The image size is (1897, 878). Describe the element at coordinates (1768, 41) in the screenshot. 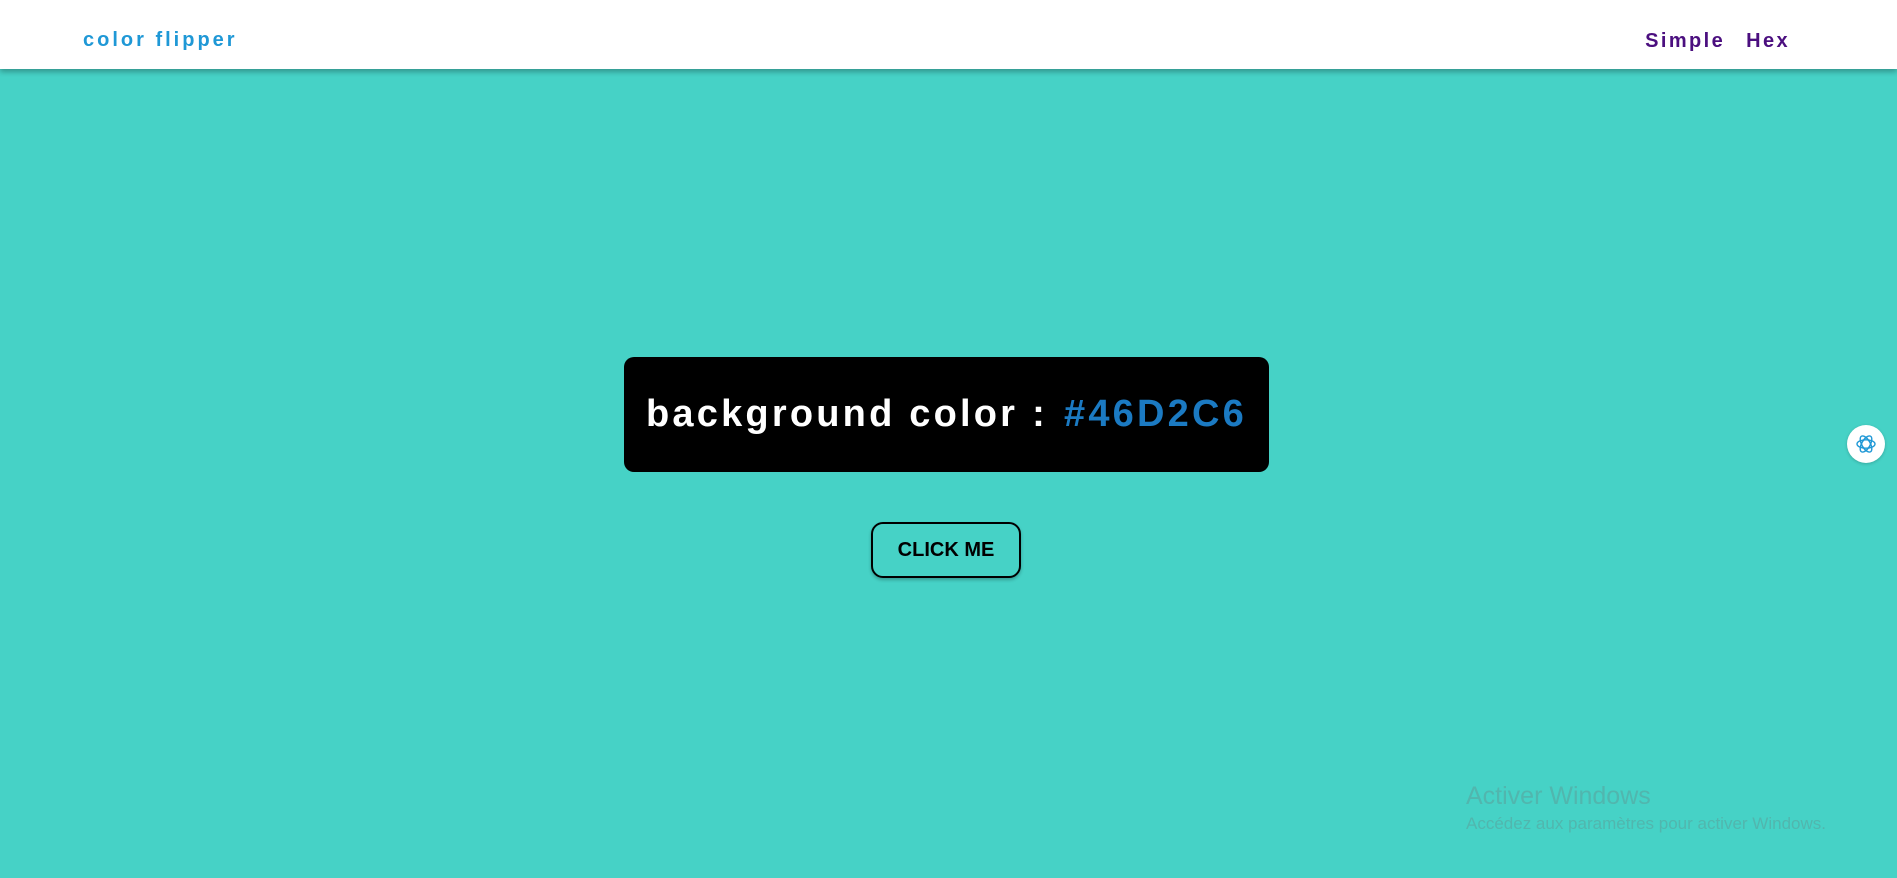

I see `nav-link-hex: Hex` at that location.